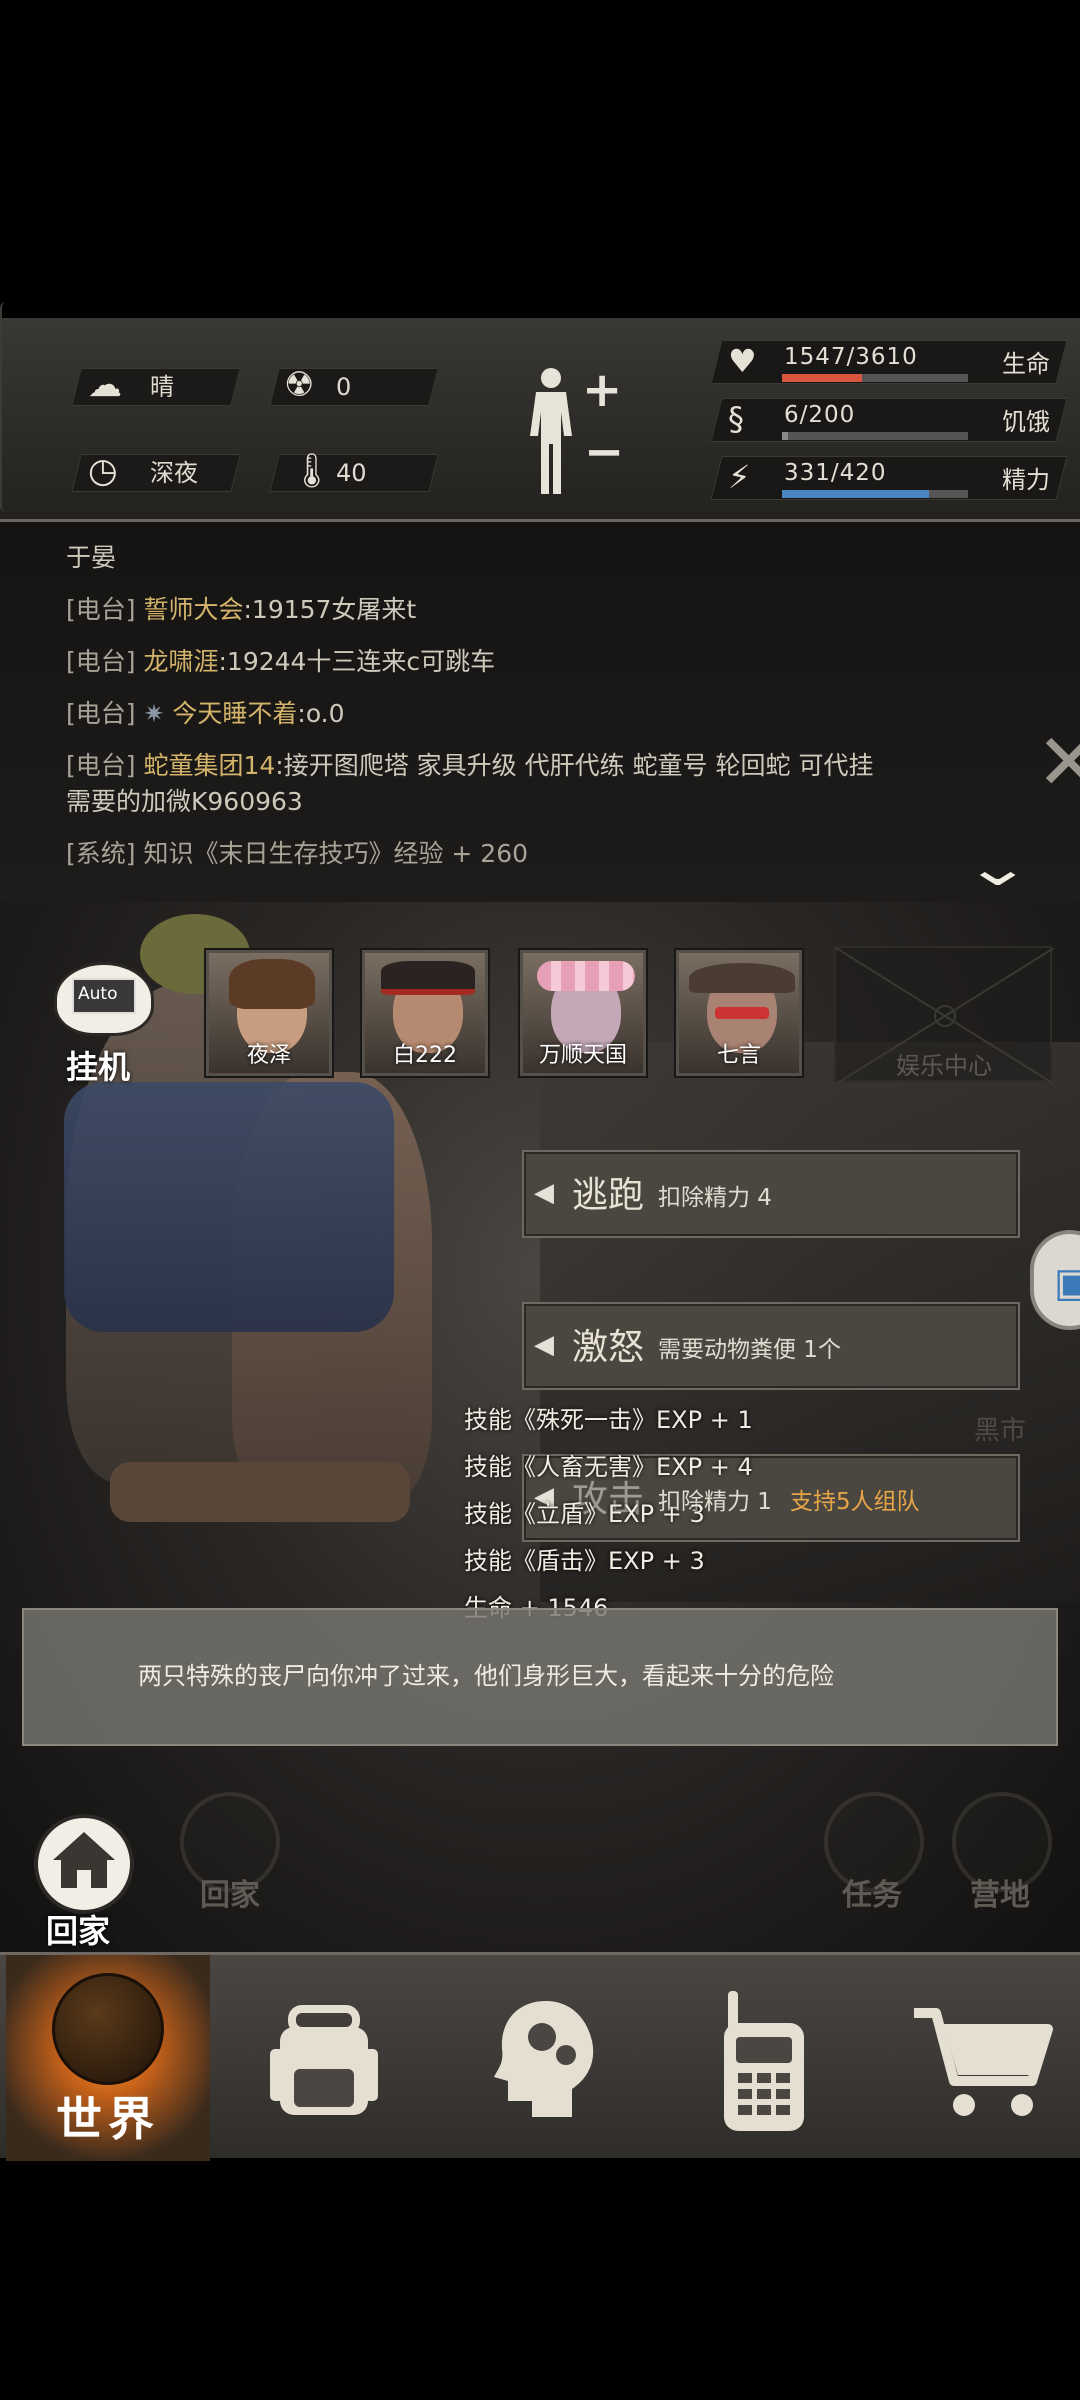  Describe the element at coordinates (583, 1013) in the screenshot. I see `team-portrait: 万顺天国` at that location.